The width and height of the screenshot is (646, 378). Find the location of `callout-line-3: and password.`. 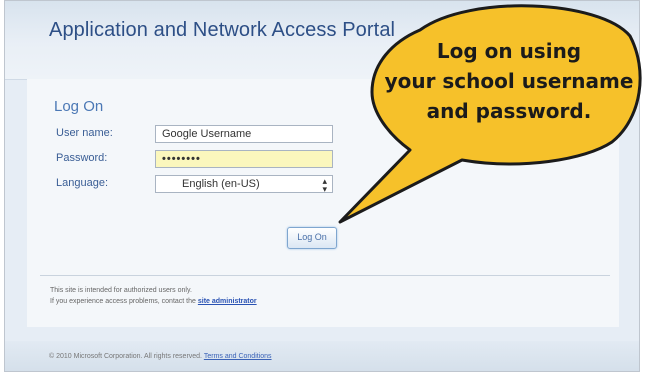

callout-line-3: and password. is located at coordinates (509, 111).